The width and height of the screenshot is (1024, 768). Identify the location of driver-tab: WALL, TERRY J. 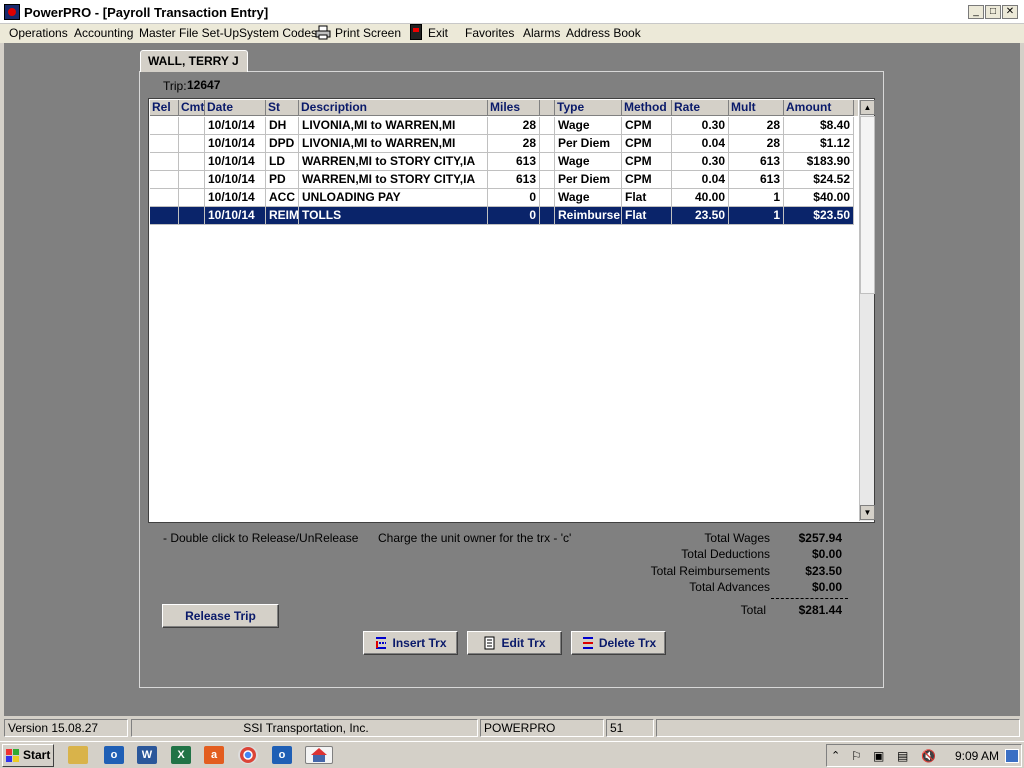
(194, 61).